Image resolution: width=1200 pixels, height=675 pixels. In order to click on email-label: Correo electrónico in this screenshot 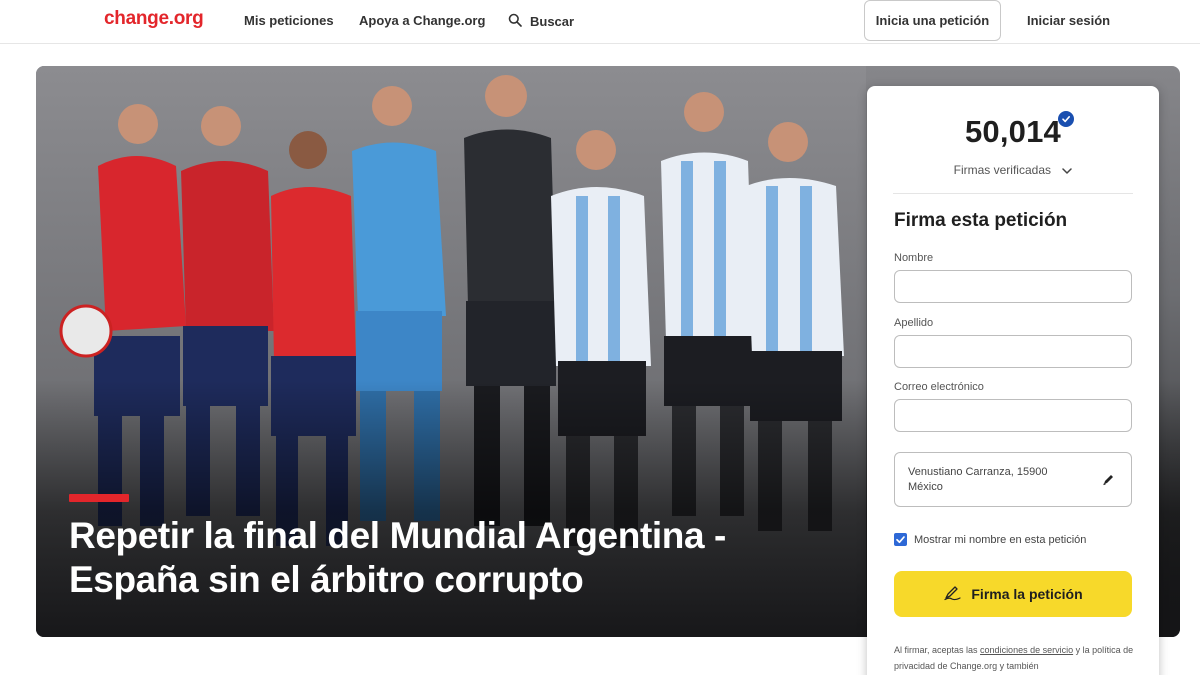, I will do `click(939, 387)`.